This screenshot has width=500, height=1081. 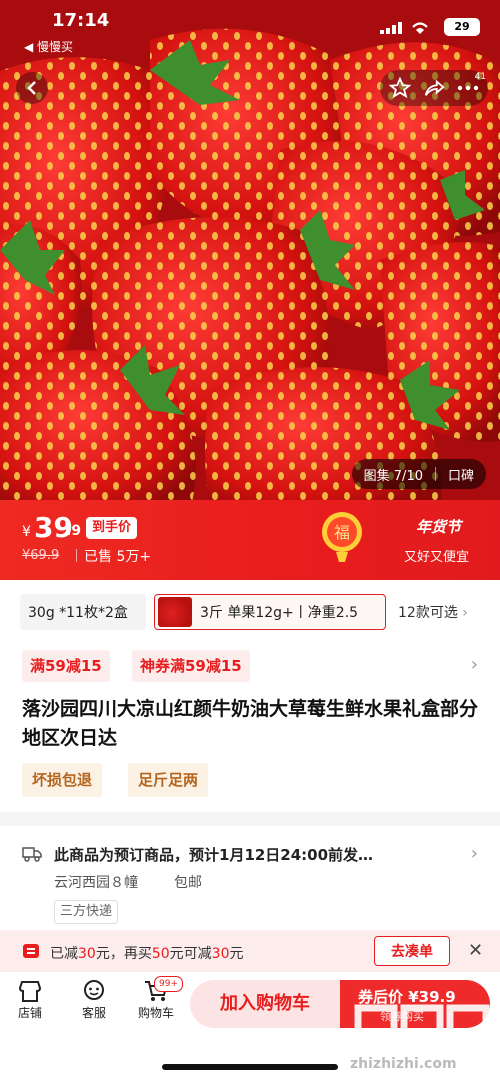 What do you see at coordinates (155, 1013) in the screenshot?
I see `cart-label: 购物车` at bounding box center [155, 1013].